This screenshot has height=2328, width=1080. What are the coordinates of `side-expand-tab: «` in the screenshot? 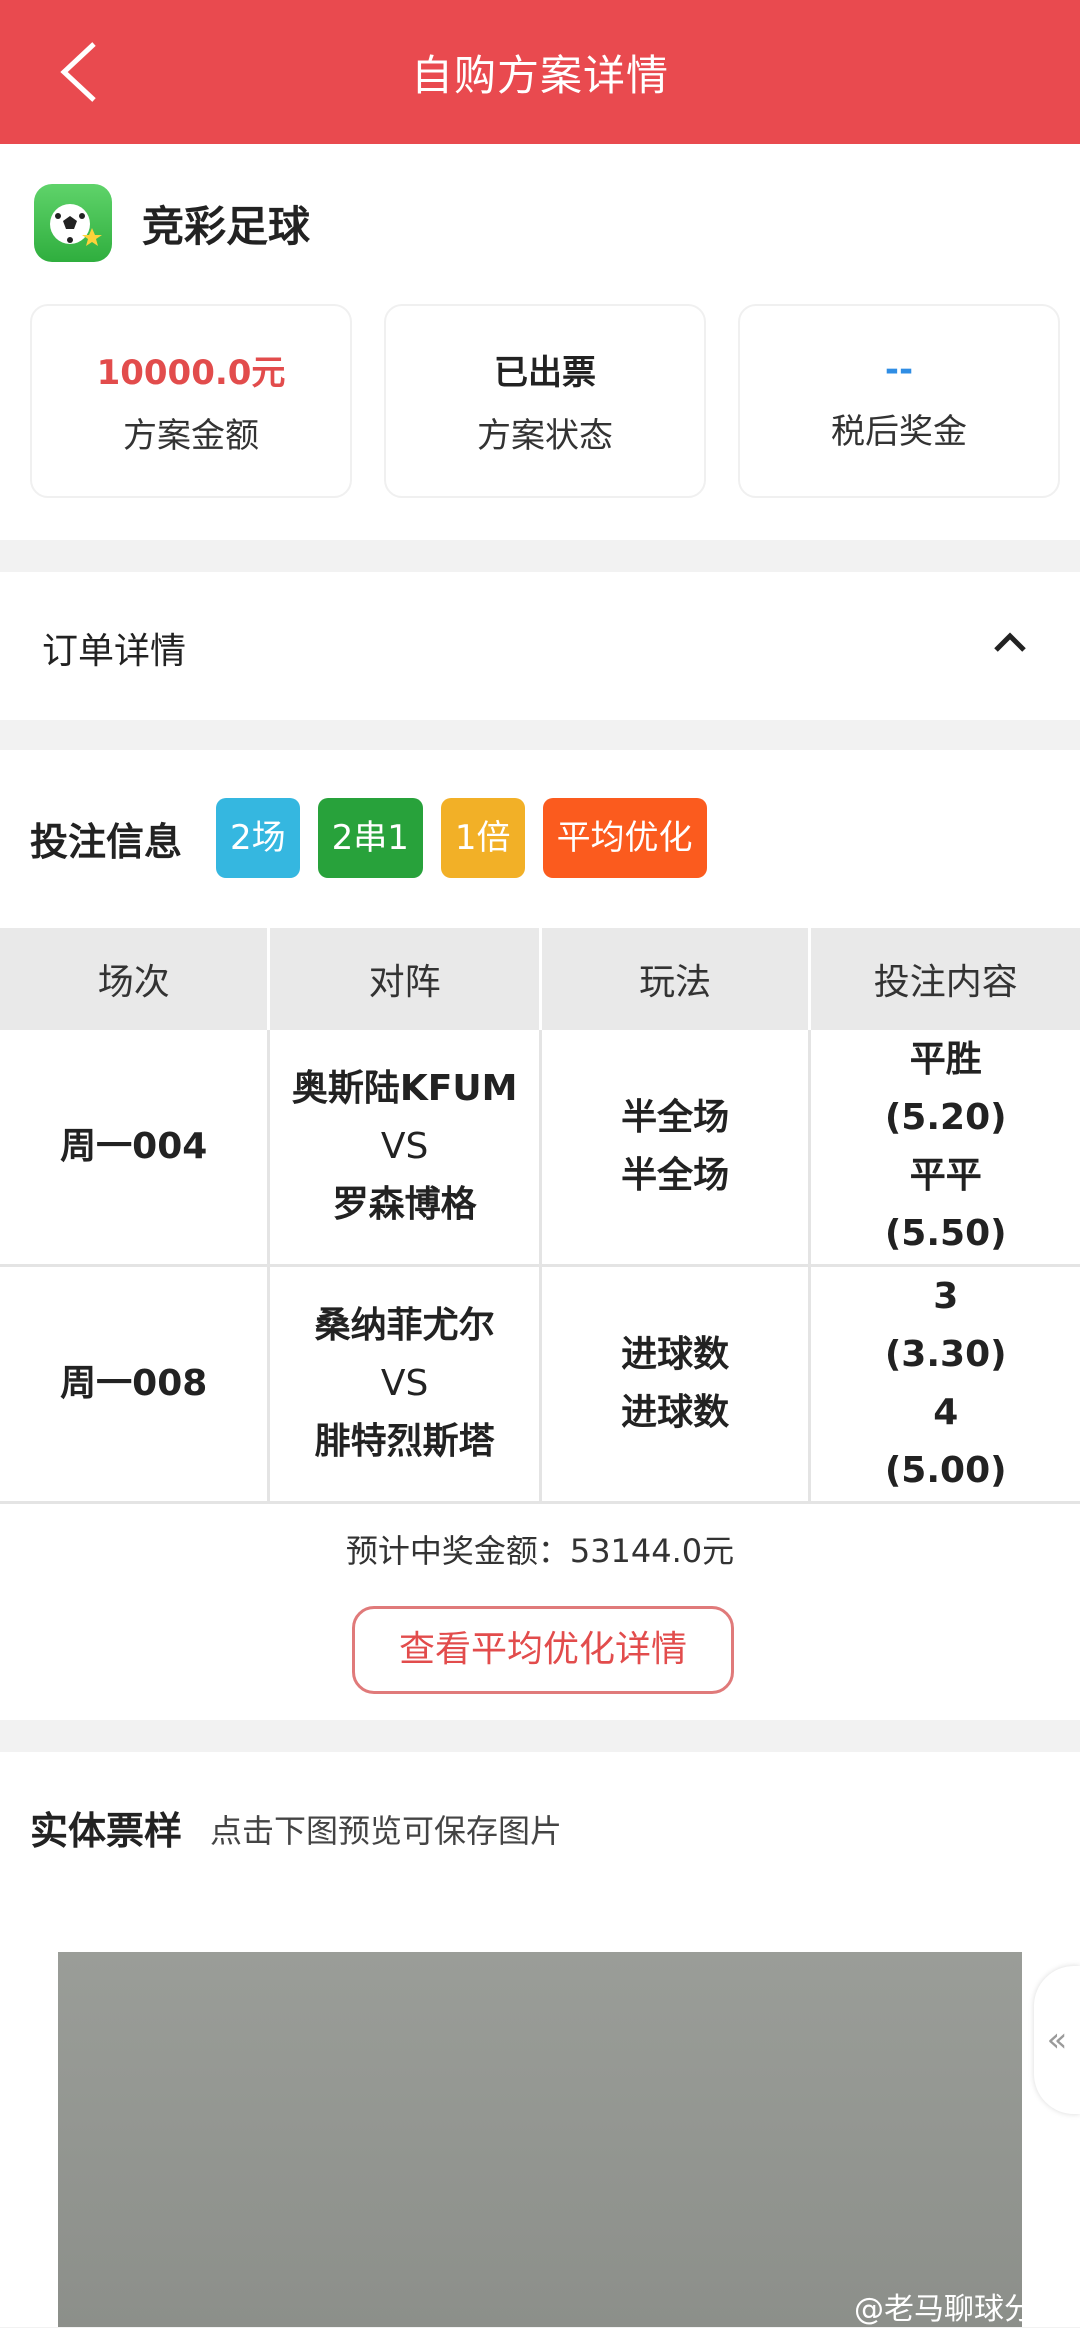 It's located at (1057, 2040).